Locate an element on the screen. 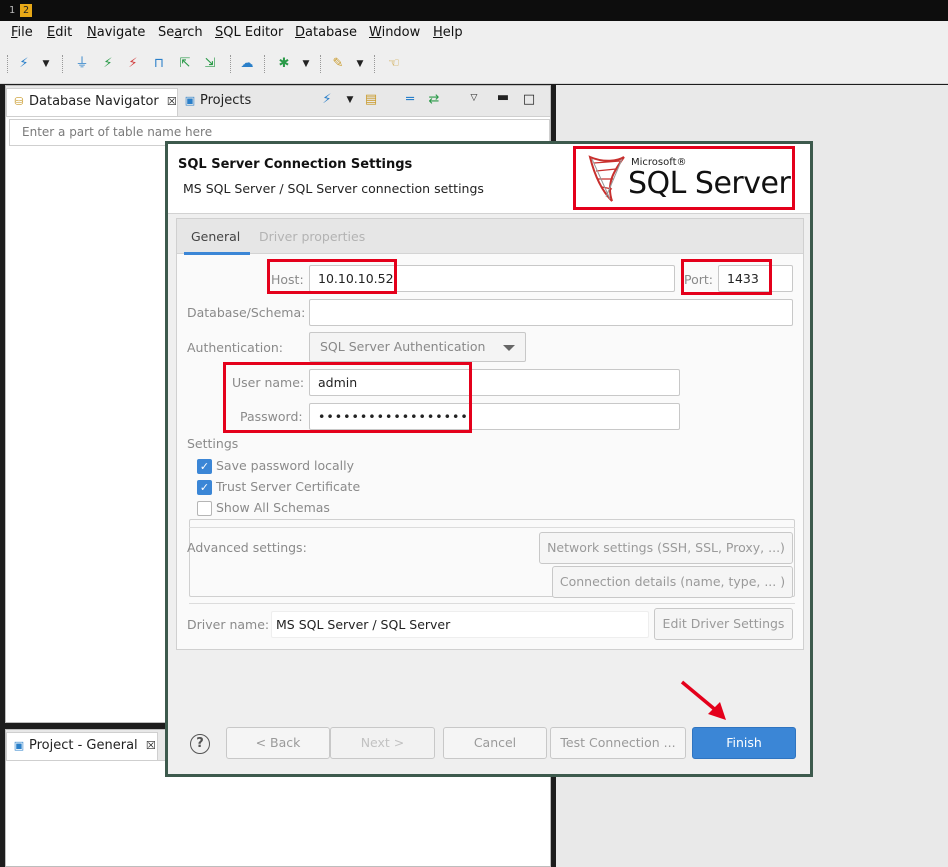  host-highlight is located at coordinates (332, 276).